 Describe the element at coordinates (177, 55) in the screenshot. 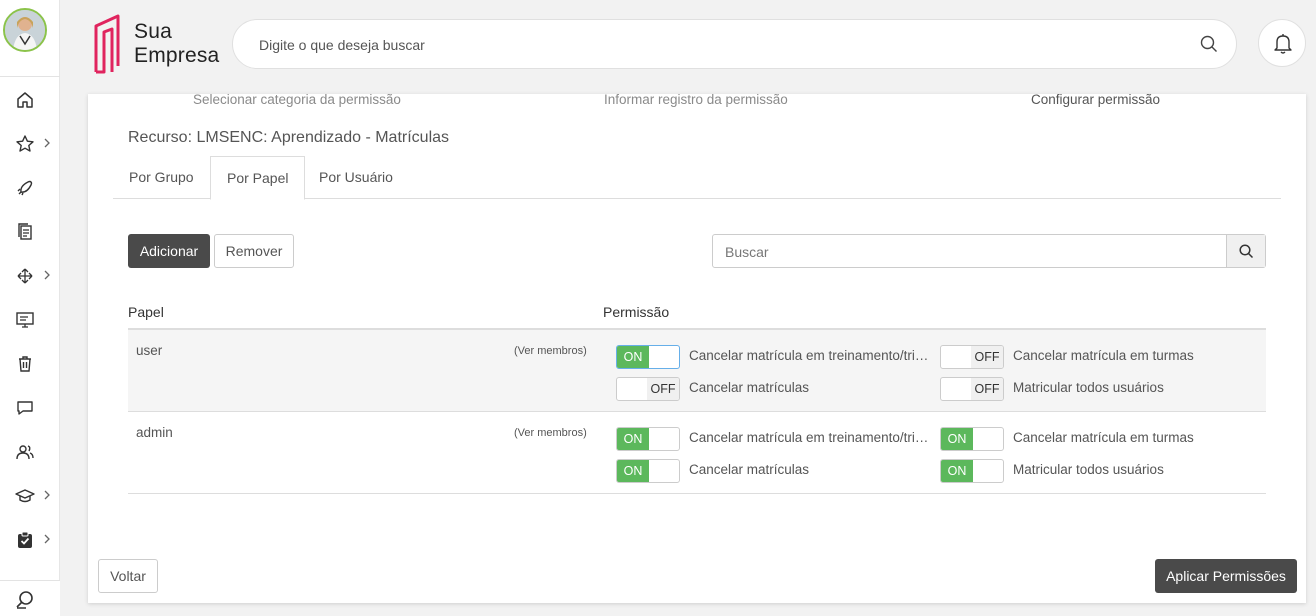

I see `logo-line2: Empresa` at that location.